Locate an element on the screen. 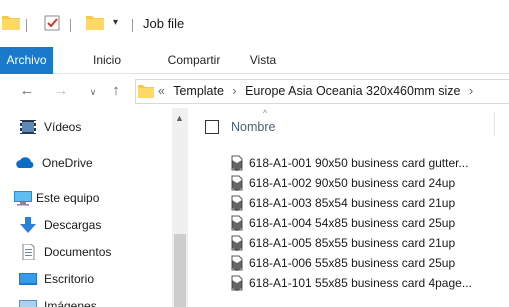 This screenshot has height=307, width=509. ribbon-tabs: Archivo Inicio Compartir Vista is located at coordinates (254, 60).